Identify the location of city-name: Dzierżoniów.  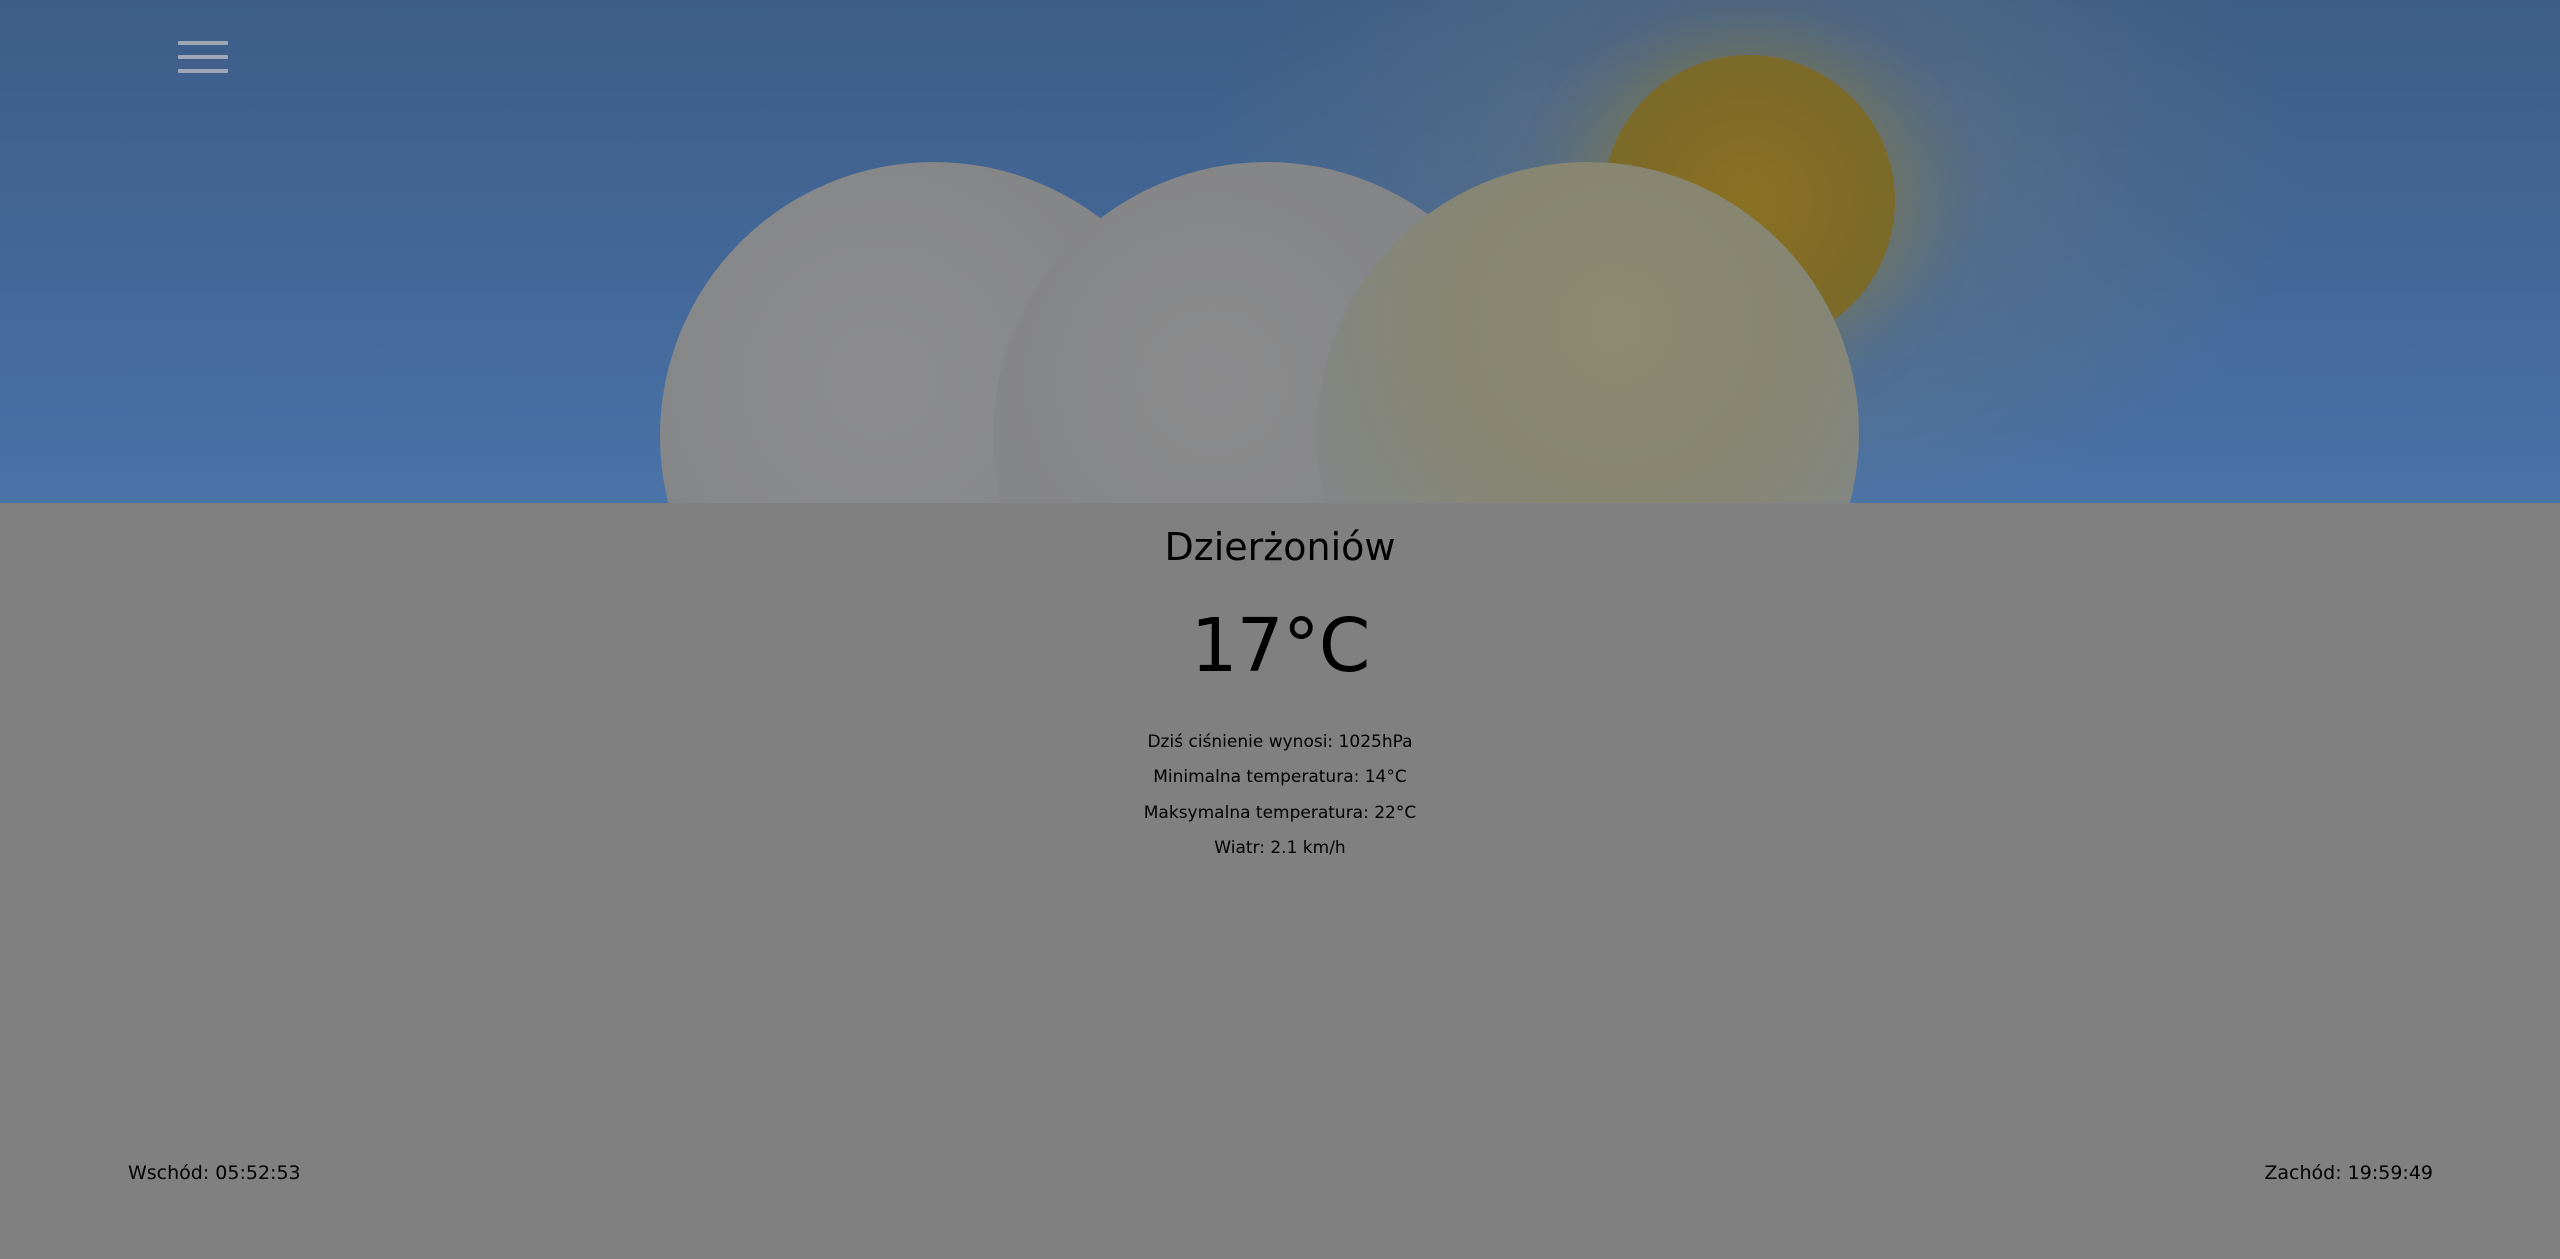
(1280, 547).